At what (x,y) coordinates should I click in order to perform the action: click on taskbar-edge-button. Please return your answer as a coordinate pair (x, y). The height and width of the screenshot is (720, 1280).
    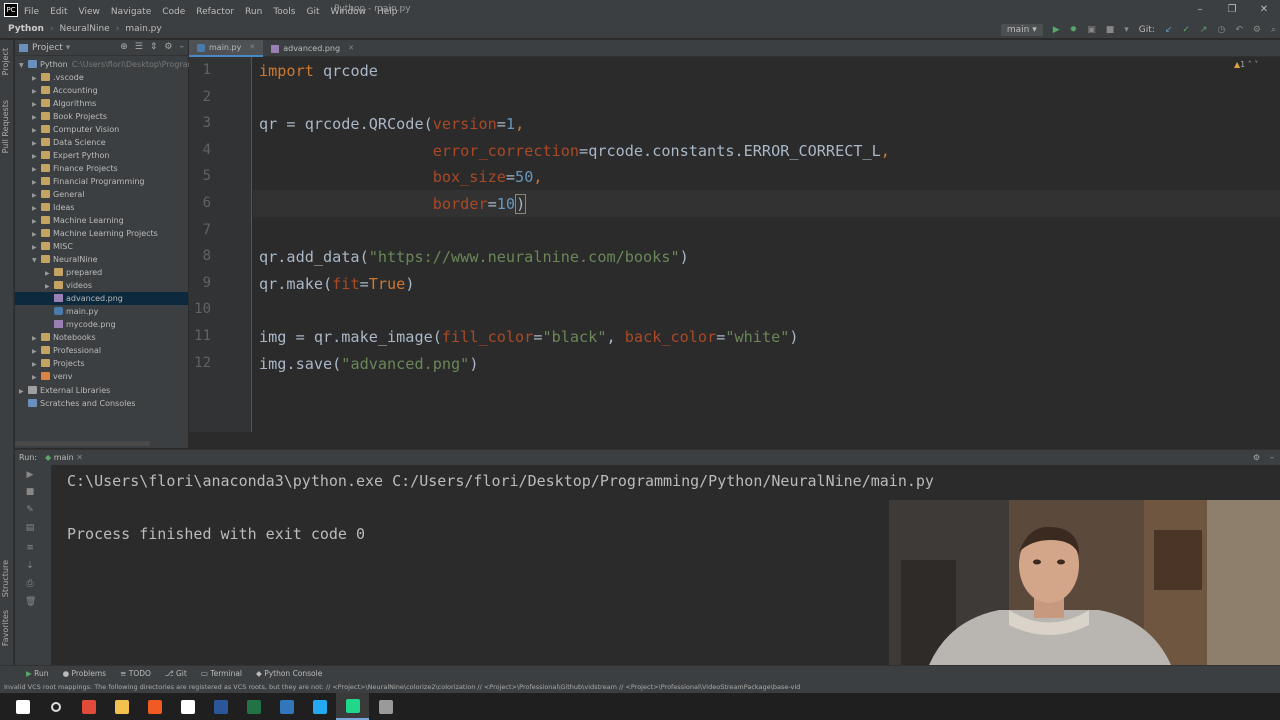
    Looking at the image, I should click on (286, 706).